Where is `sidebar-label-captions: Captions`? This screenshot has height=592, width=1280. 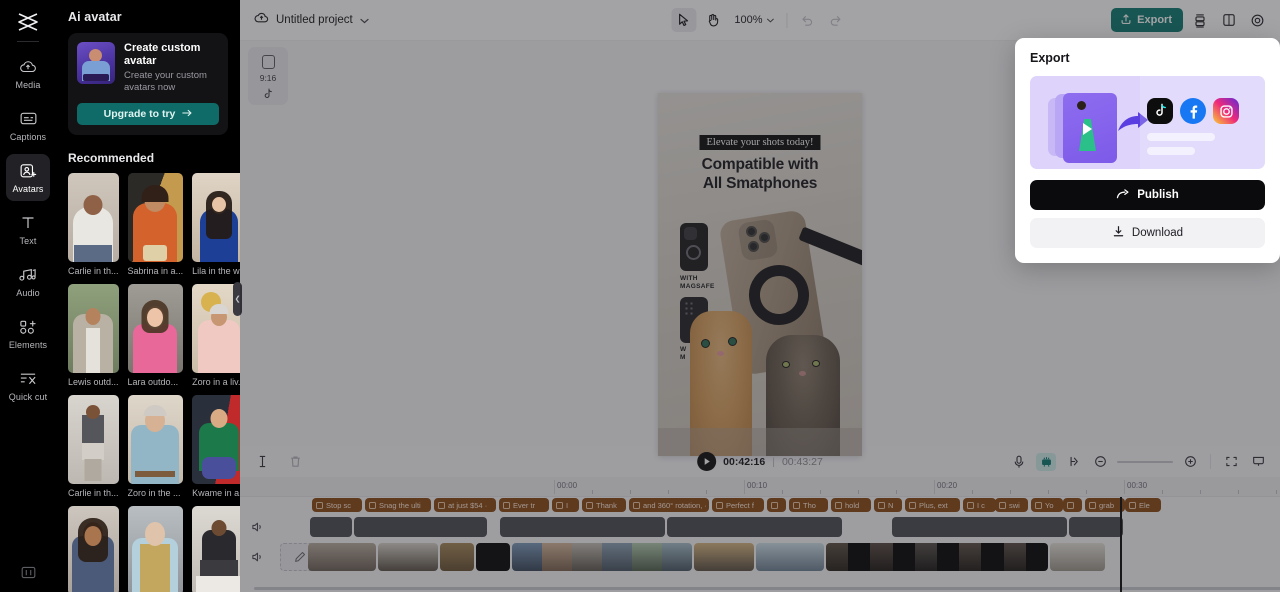 sidebar-label-captions: Captions is located at coordinates (28, 137).